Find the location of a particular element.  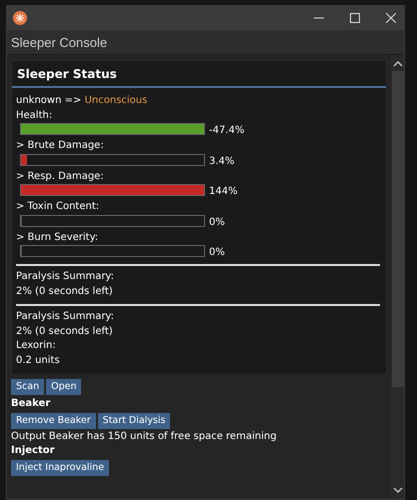

scroll-down-icon is located at coordinates (397, 490).